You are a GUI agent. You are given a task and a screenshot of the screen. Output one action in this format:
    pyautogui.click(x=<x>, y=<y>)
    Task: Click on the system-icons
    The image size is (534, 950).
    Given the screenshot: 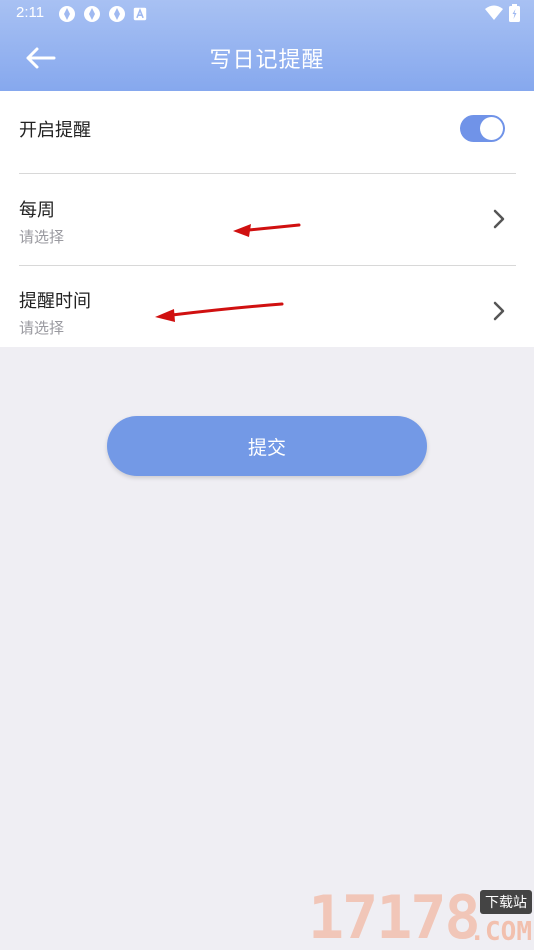 What is the action you would take?
    pyautogui.click(x=502, y=13)
    